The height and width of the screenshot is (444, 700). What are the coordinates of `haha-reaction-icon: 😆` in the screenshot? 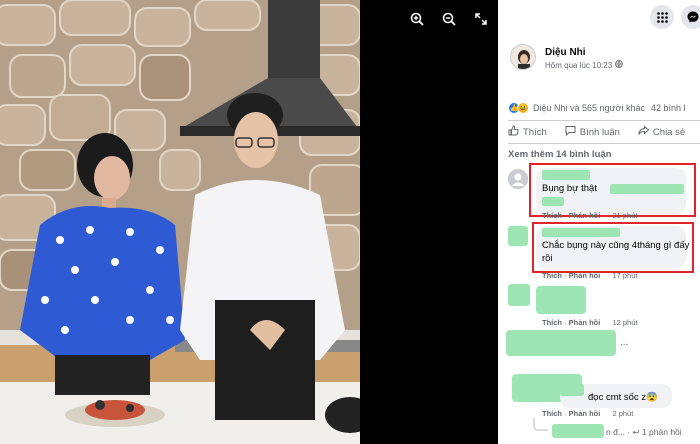 It's located at (523, 108).